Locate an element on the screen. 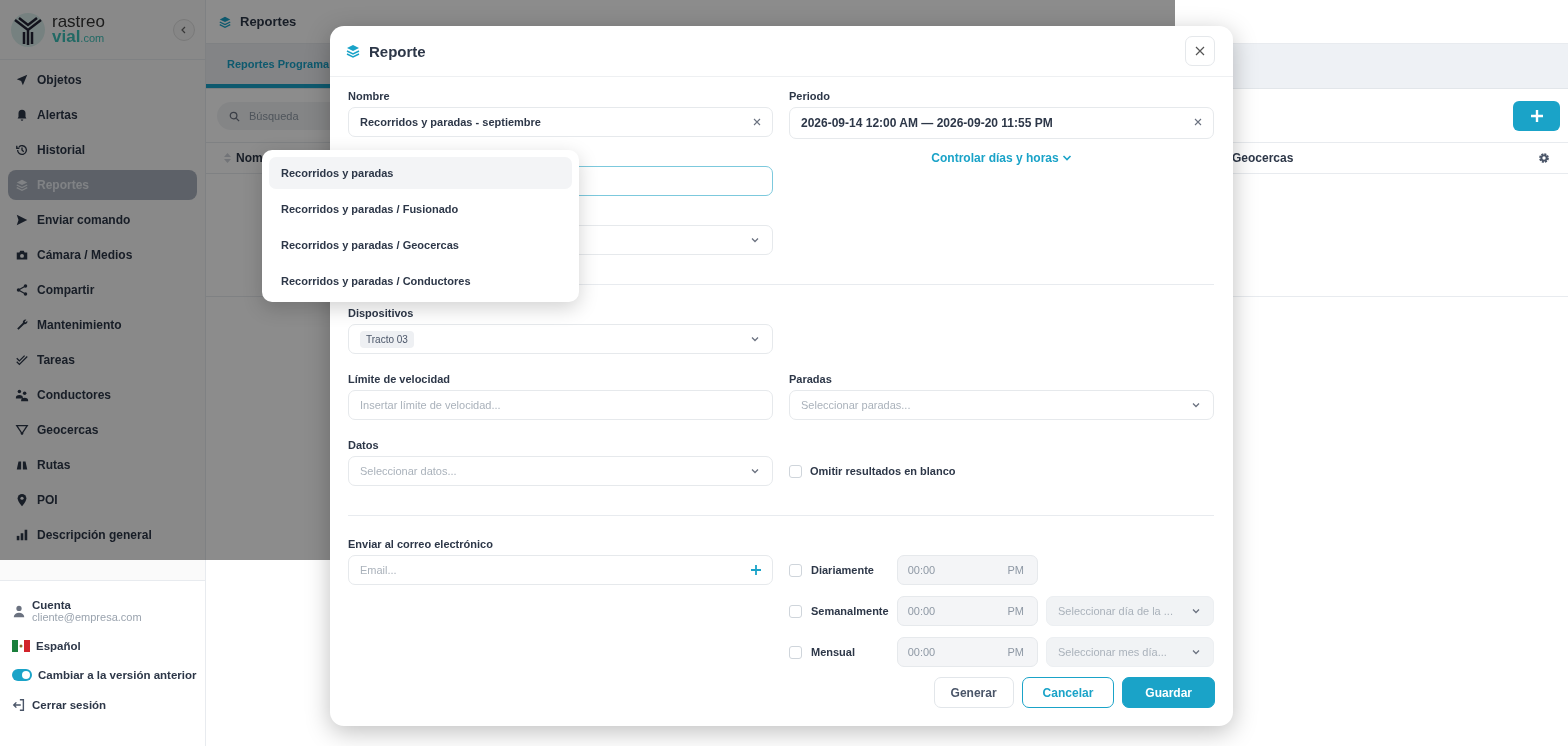 The image size is (1568, 746). logo-wordmark: rastreo vial.com is located at coordinates (78, 29).